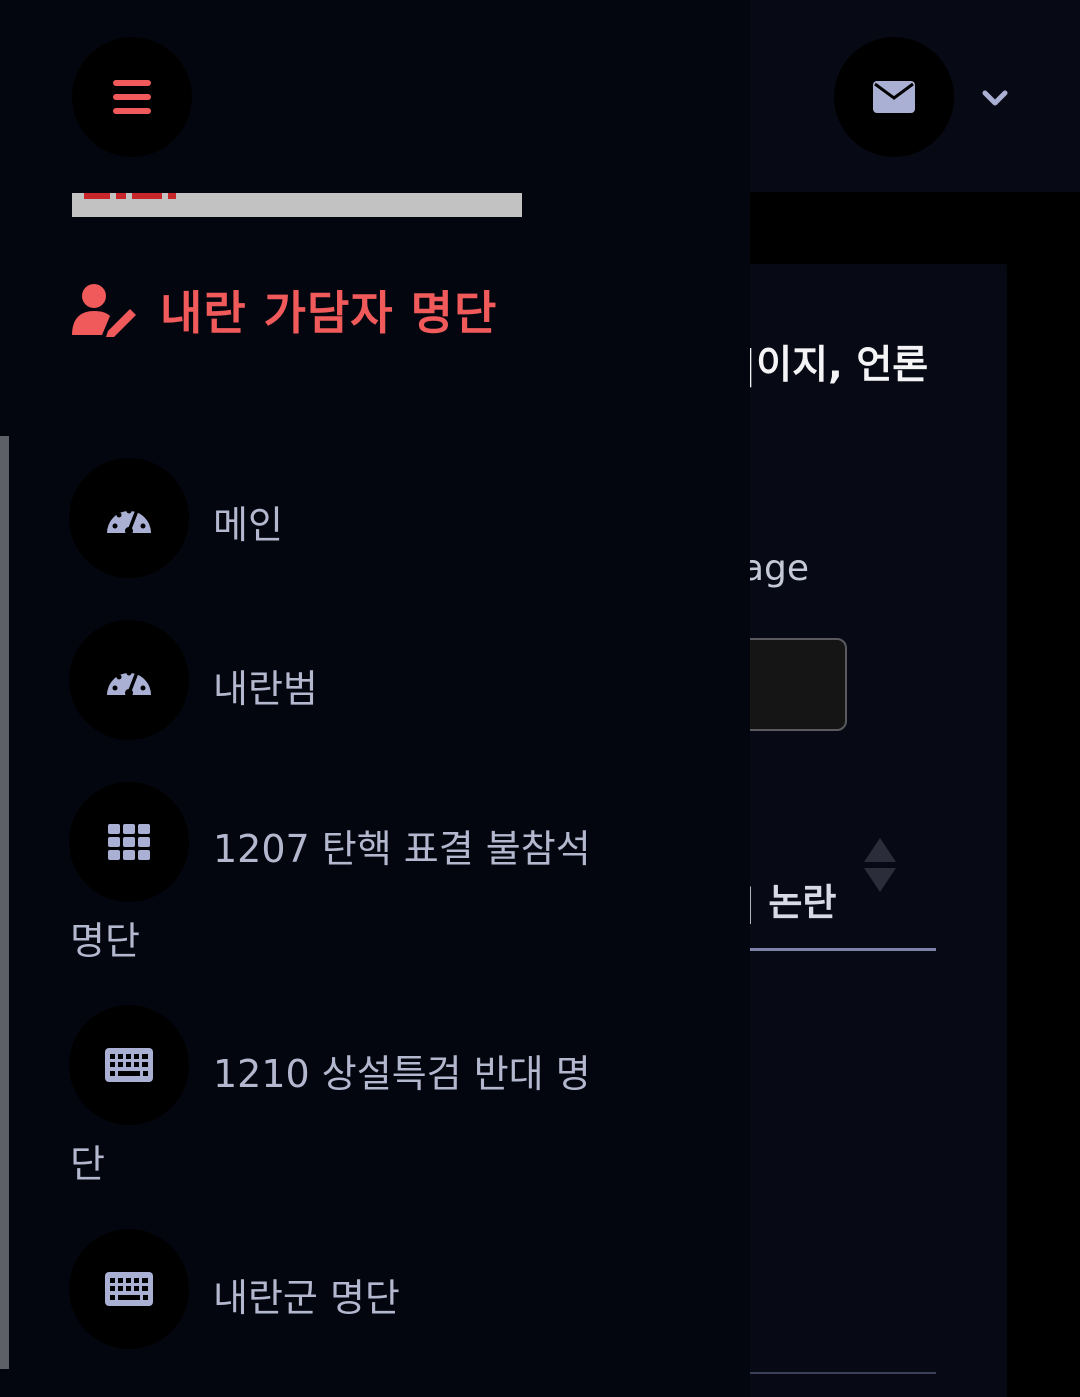 Image resolution: width=1080 pixels, height=1397 pixels. I want to click on sidebar-item-label: 내란군 명단, so click(306, 1298).